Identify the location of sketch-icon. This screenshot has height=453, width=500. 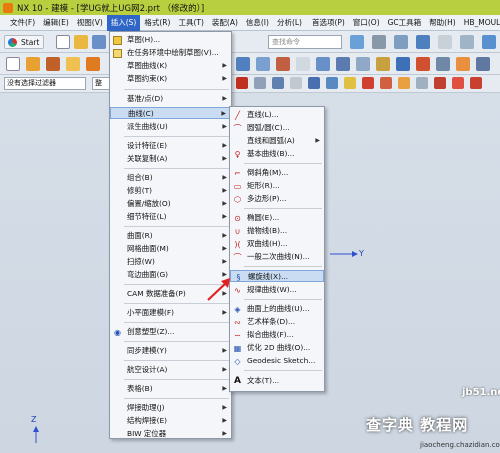
(13, 64).